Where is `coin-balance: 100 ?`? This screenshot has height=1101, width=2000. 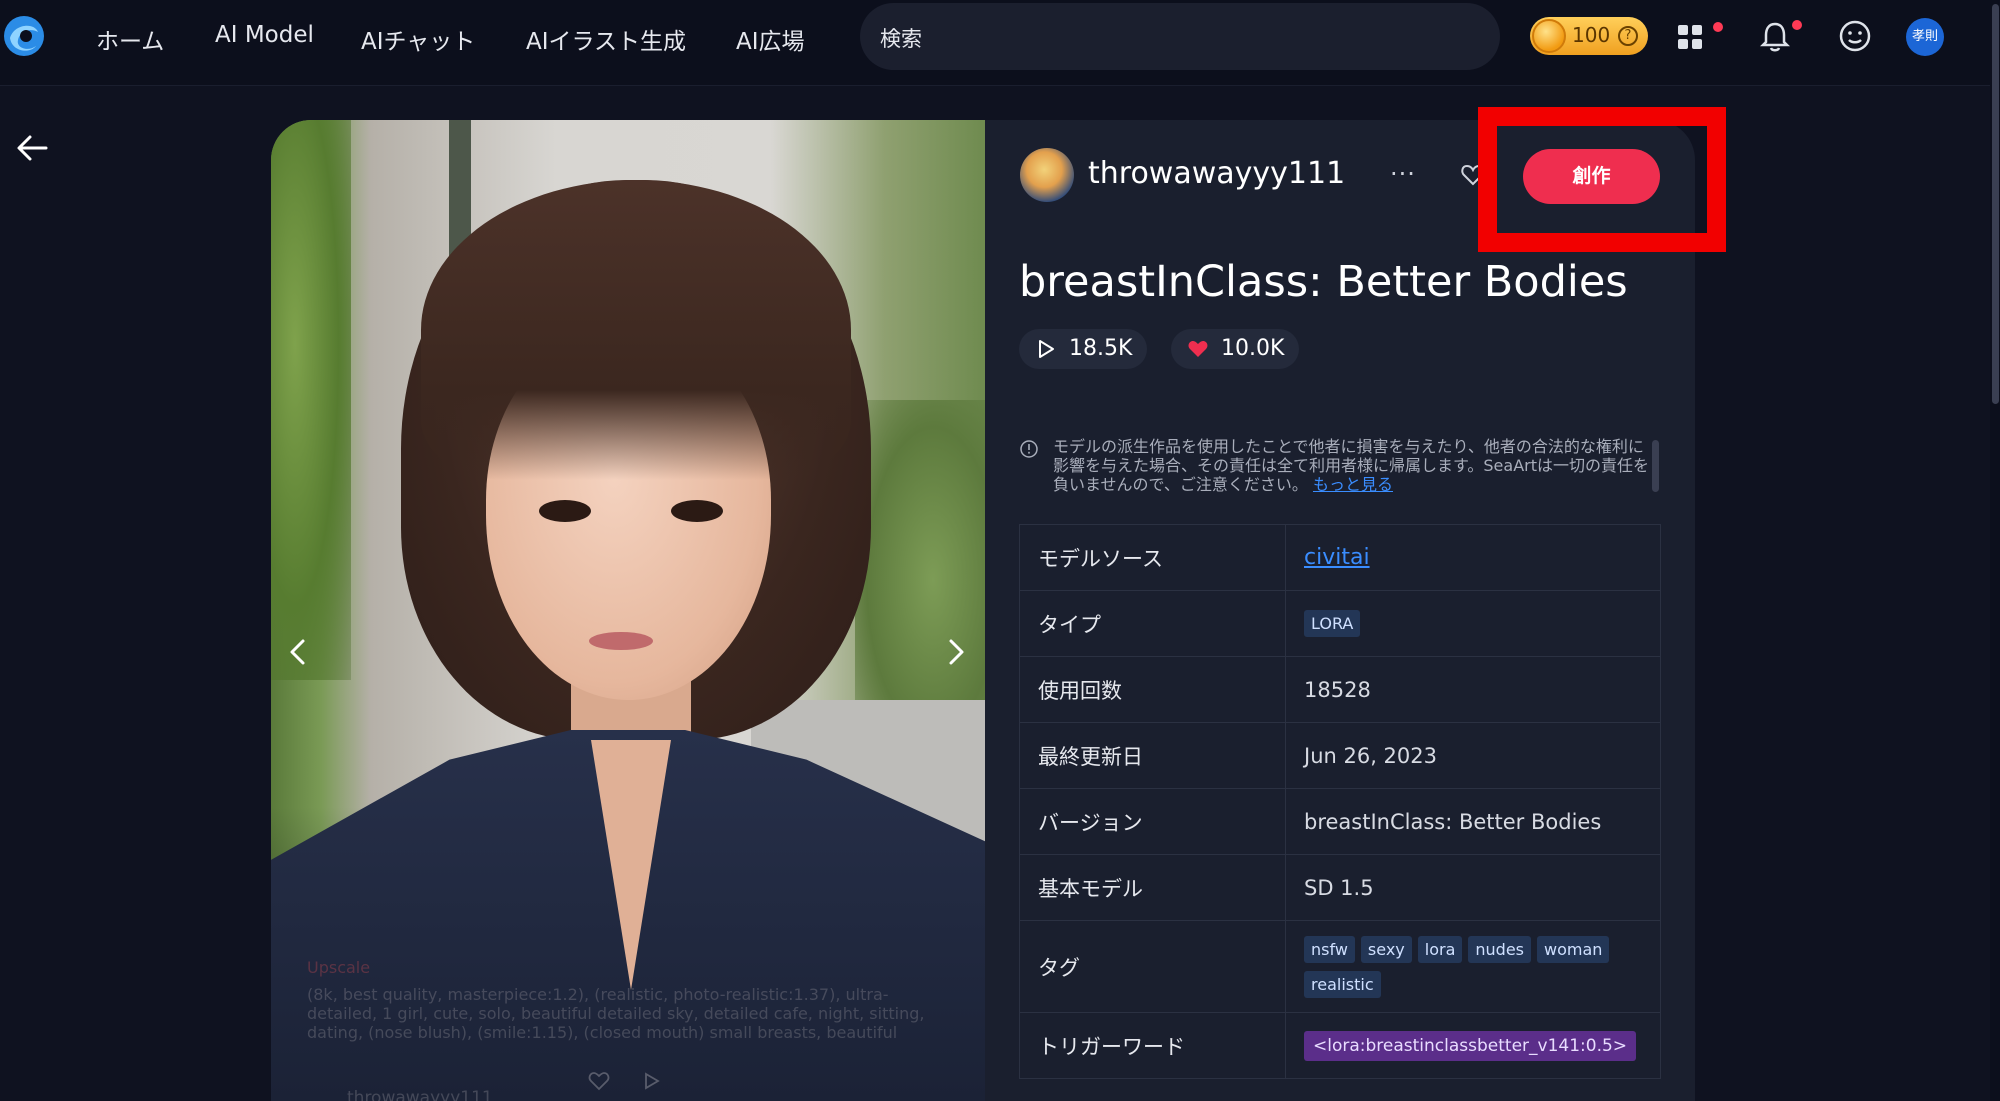 coin-balance: 100 ? is located at coordinates (1589, 36).